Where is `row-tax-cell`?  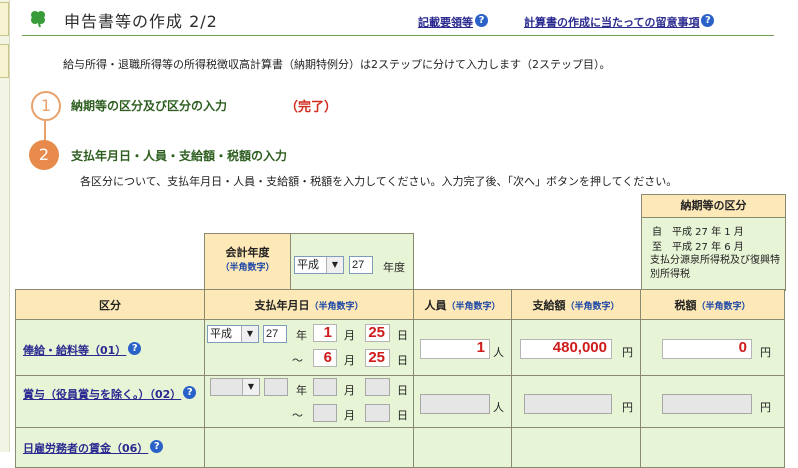
row-tax-cell is located at coordinates (712, 447).